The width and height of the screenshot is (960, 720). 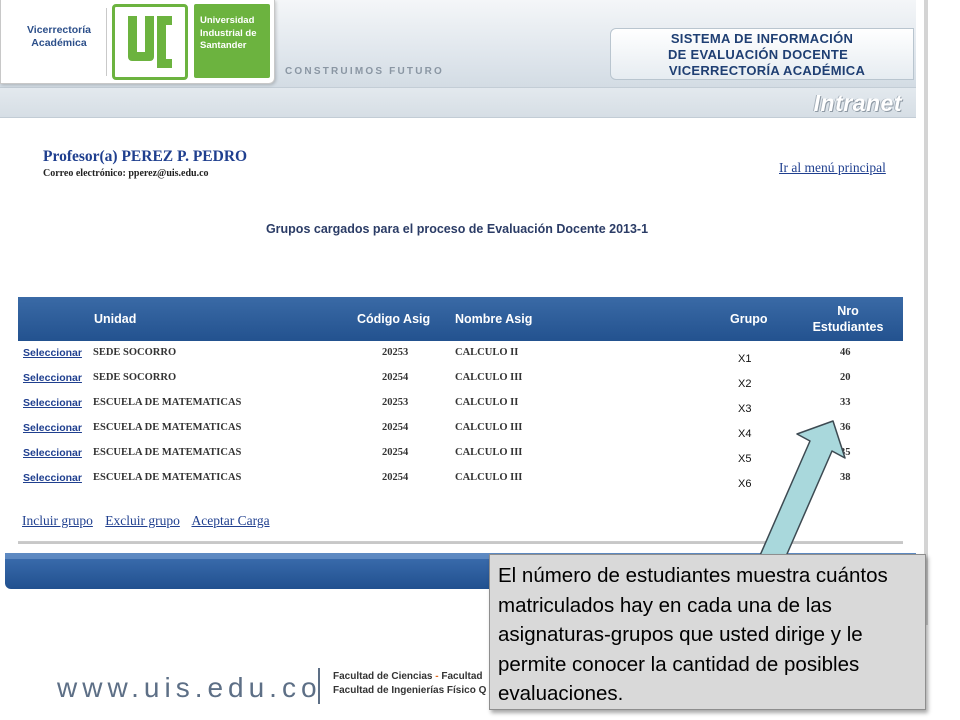 What do you see at coordinates (848, 319) in the screenshot?
I see `column-header-nro-estudiantes: Nro Estudiantes` at bounding box center [848, 319].